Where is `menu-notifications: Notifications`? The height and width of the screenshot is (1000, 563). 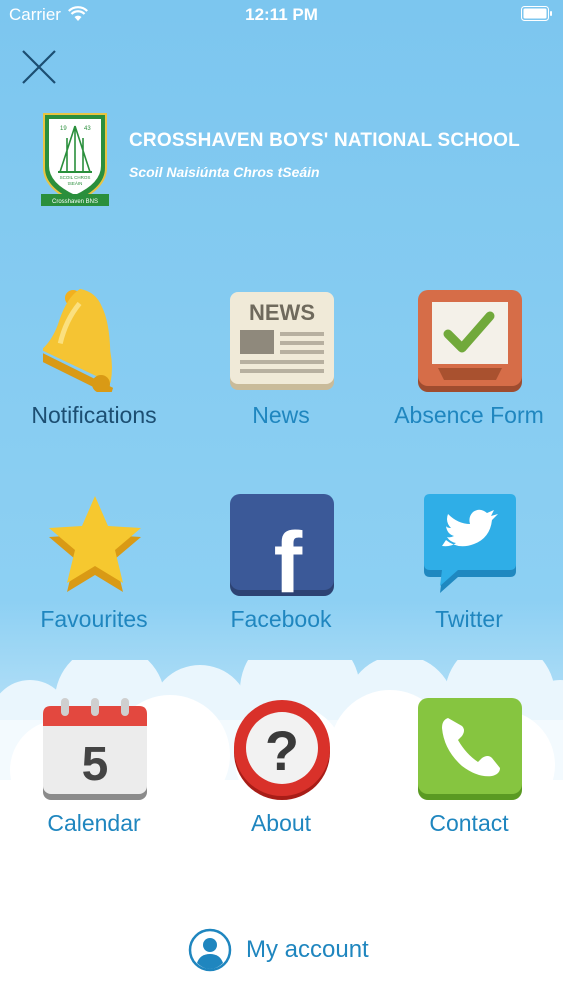 menu-notifications: Notifications is located at coordinates (94, 373).